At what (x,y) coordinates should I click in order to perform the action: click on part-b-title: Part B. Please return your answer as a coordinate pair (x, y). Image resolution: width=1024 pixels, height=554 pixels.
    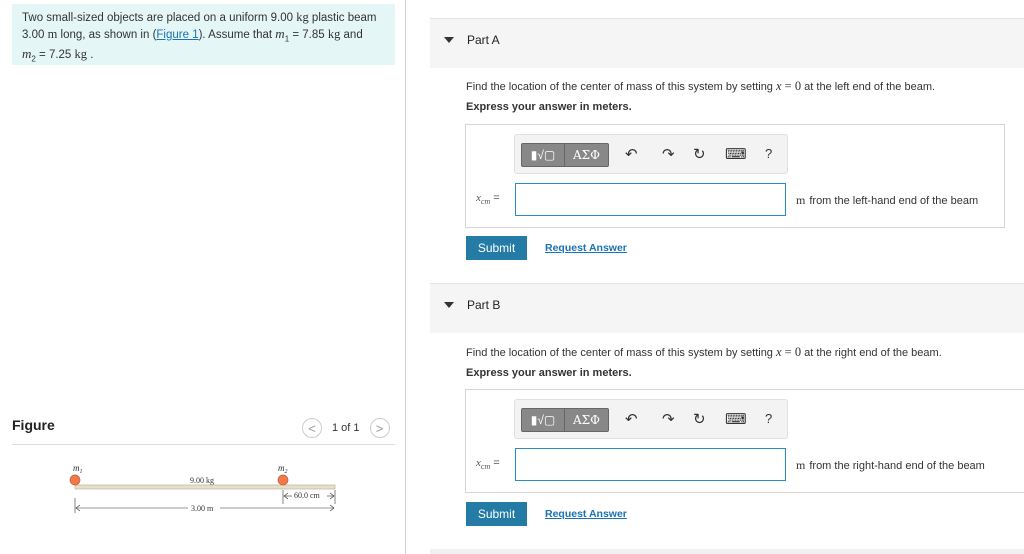
    Looking at the image, I should click on (484, 305).